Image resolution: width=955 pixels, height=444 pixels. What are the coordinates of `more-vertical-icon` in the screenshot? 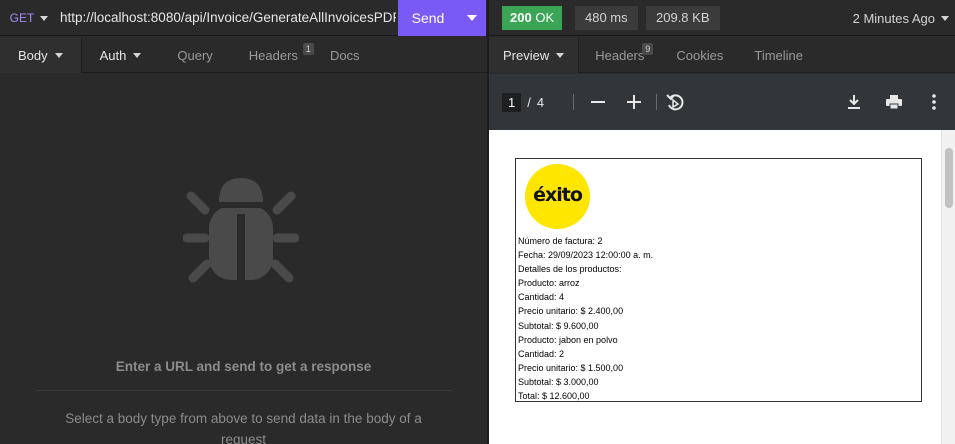 It's located at (934, 102).